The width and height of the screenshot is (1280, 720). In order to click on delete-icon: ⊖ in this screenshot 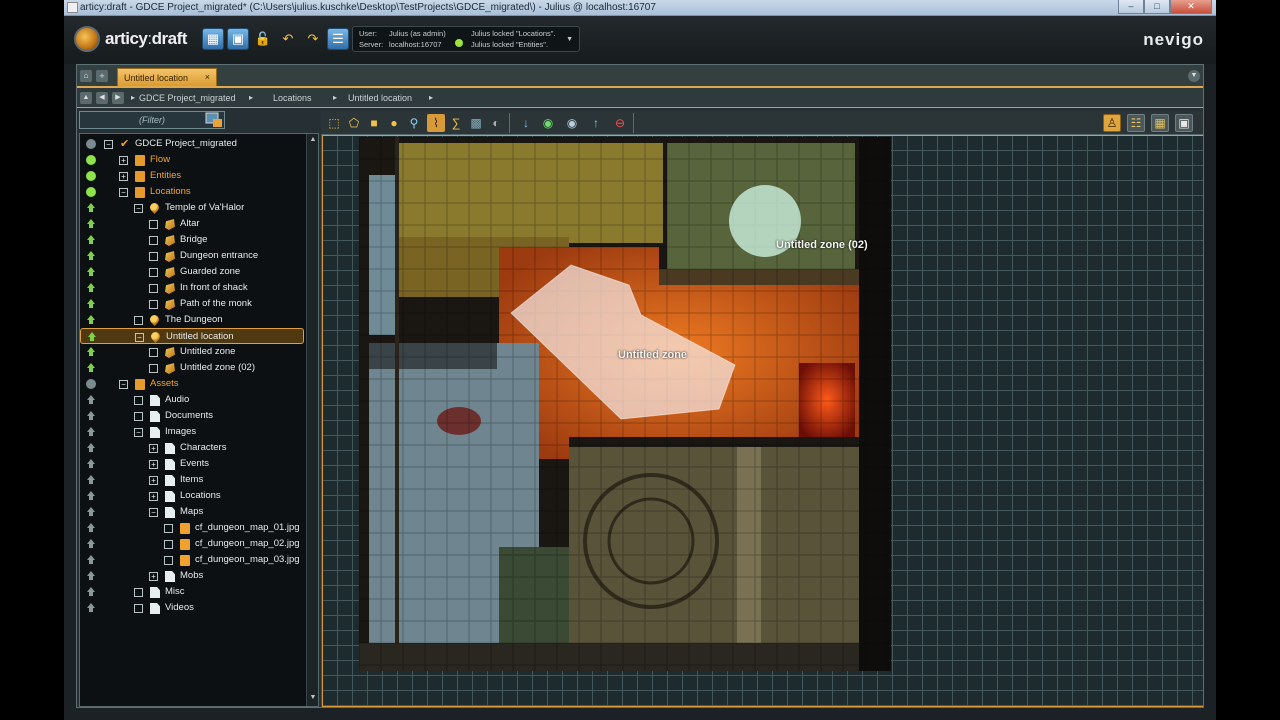, I will do `click(620, 123)`.